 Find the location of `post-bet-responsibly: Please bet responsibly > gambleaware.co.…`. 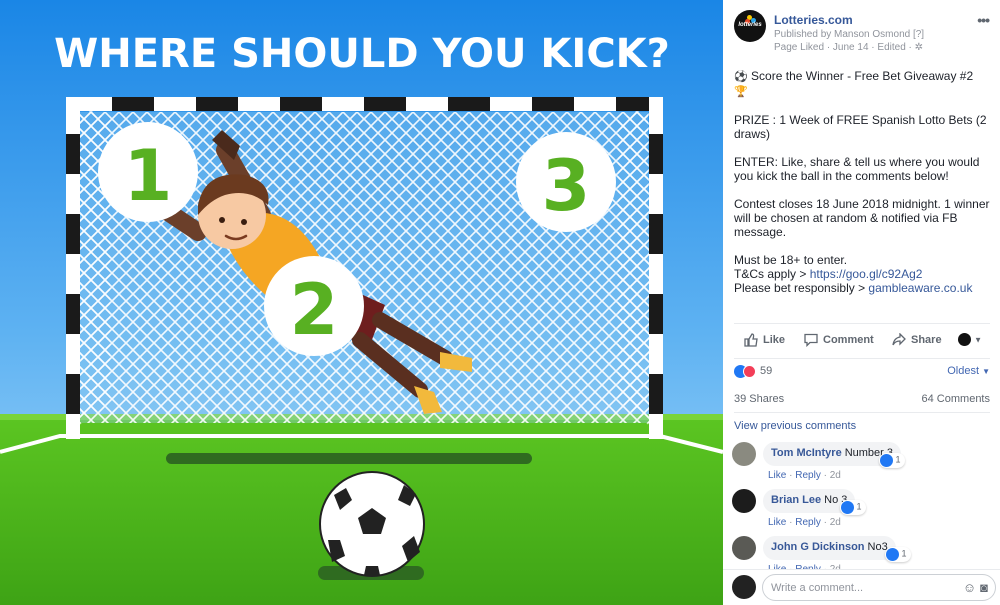

post-bet-responsibly: Please bet responsibly > gambleaware.co.… is located at coordinates (862, 288).